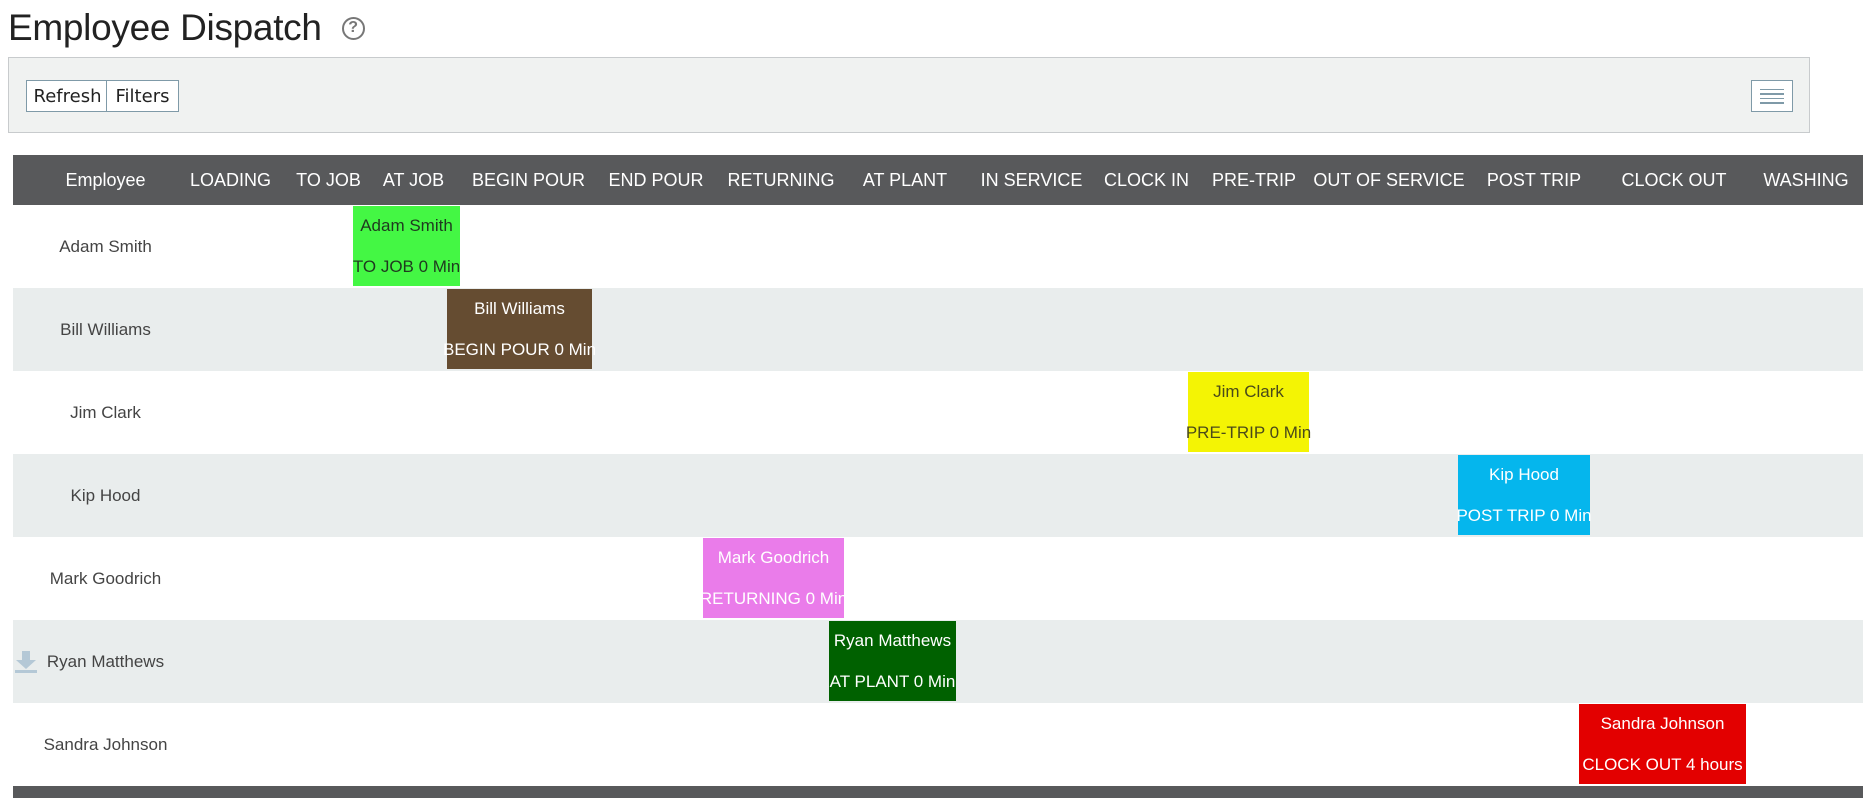 This screenshot has height=808, width=1863. What do you see at coordinates (892, 640) in the screenshot?
I see `card-employee-name: Ryan Matthews` at bounding box center [892, 640].